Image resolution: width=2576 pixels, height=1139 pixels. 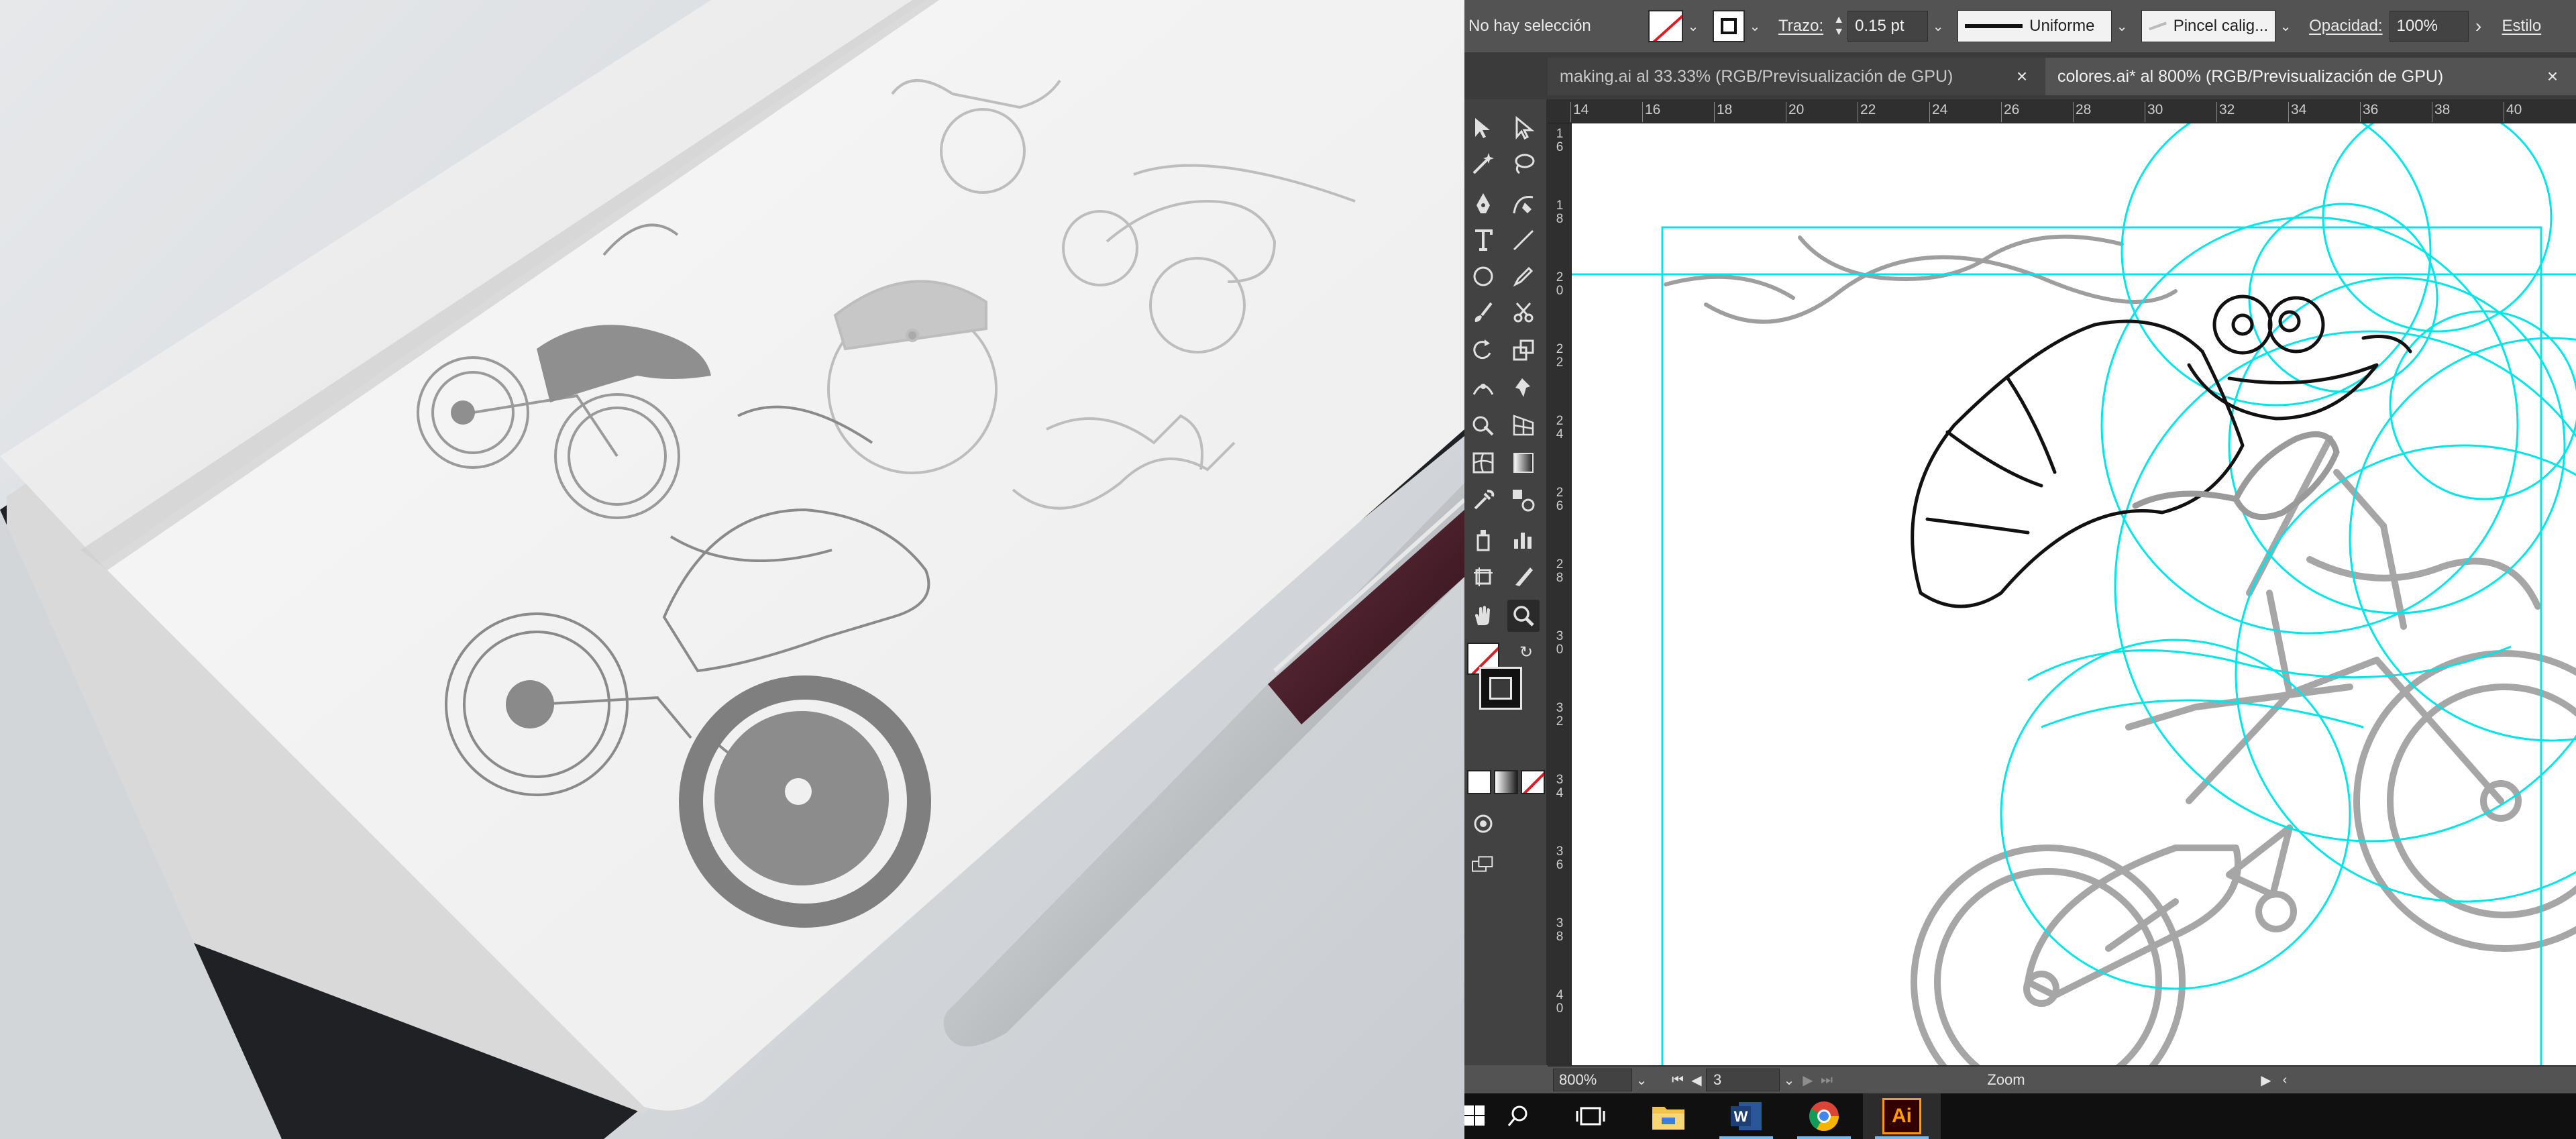 What do you see at coordinates (2479, 26) in the screenshot?
I see `chevron-right-icon: ›` at bounding box center [2479, 26].